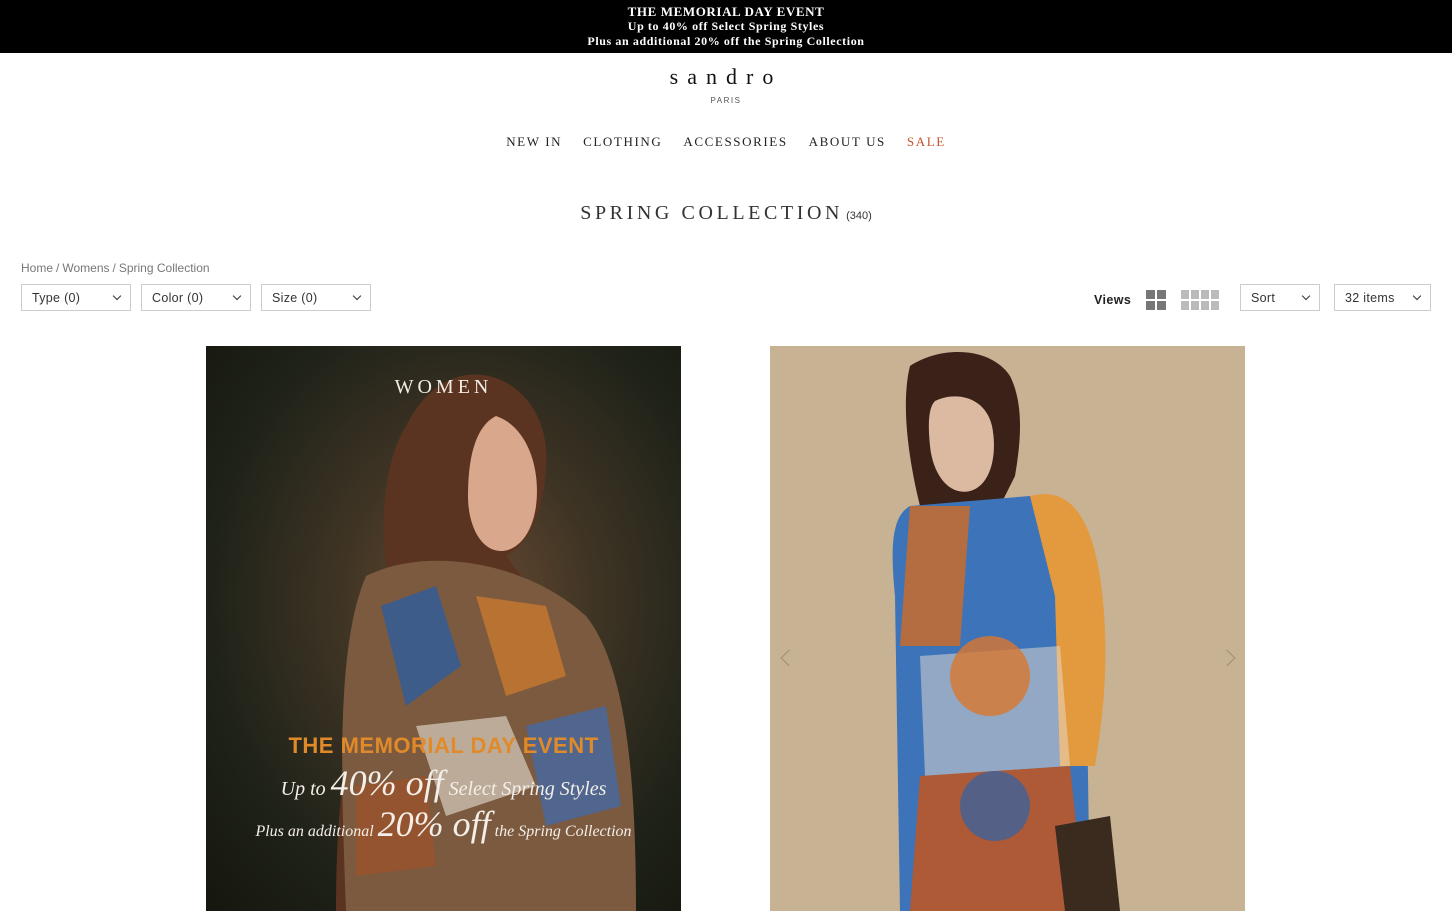 The image size is (1452, 911). I want to click on grid-2-view-icon, so click(1156, 300).